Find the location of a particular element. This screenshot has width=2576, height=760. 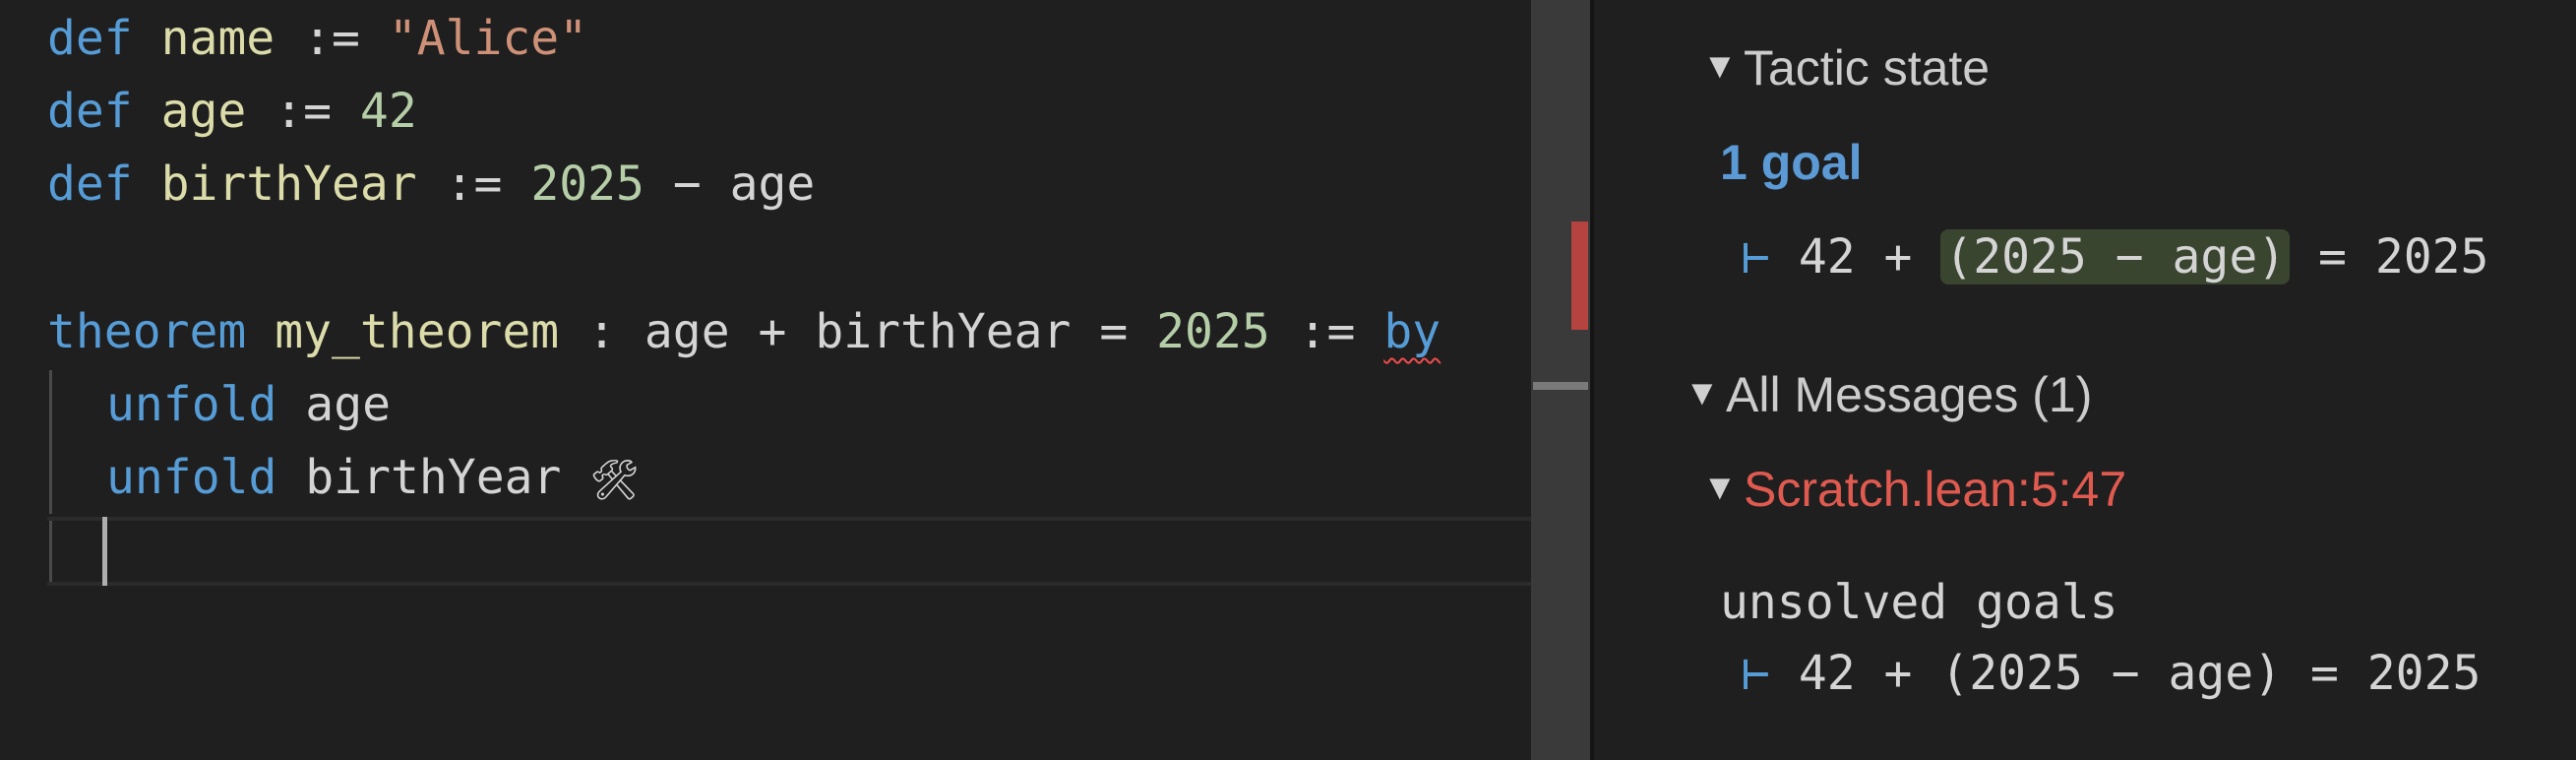

tactic-state-heading: Tactic state is located at coordinates (1867, 67).